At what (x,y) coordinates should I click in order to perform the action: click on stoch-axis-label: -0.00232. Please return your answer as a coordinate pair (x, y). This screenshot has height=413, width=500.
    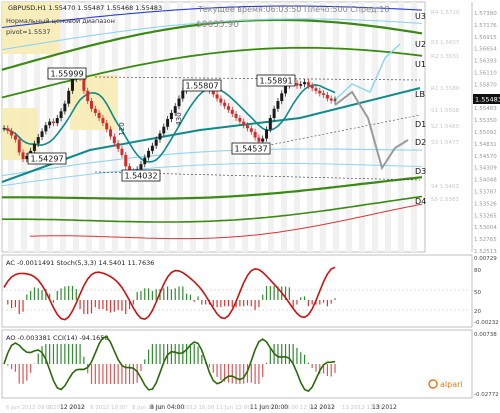
    Looking at the image, I should click on (486, 323).